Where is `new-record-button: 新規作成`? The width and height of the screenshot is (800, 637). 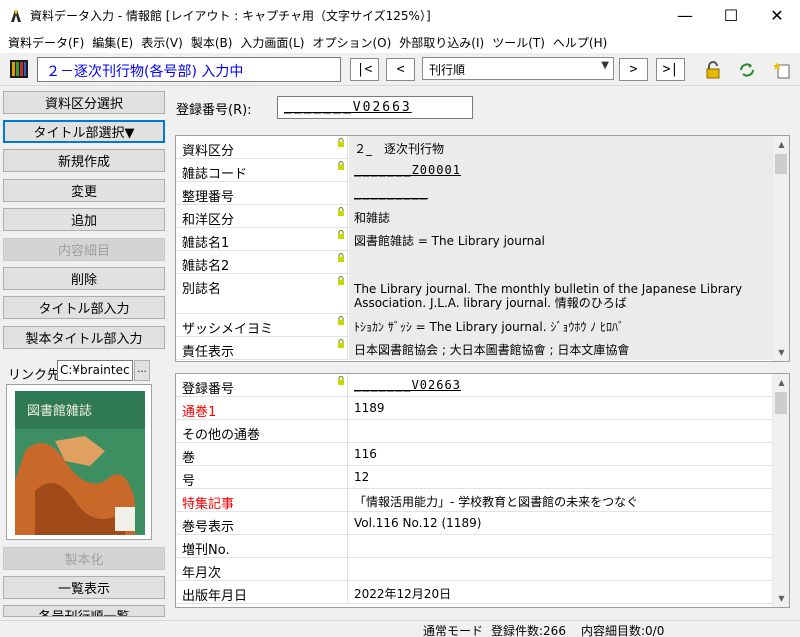 new-record-button: 新規作成 is located at coordinates (84, 160).